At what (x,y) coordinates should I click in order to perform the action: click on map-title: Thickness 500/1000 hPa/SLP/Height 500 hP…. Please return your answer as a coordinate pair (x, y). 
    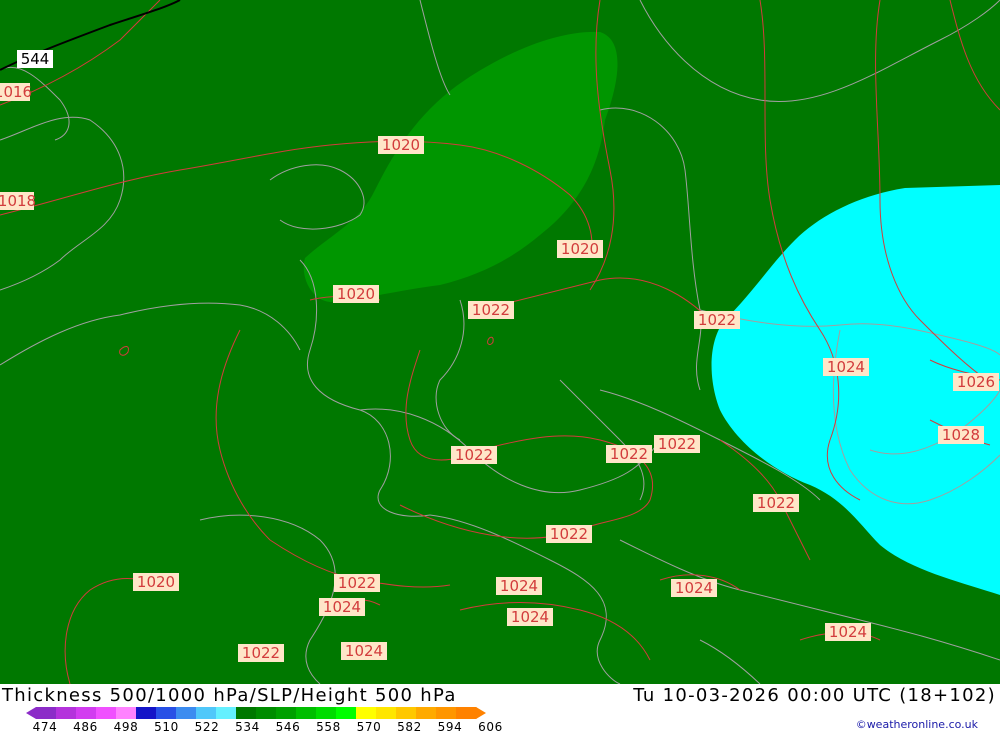
    Looking at the image, I should click on (229, 695).